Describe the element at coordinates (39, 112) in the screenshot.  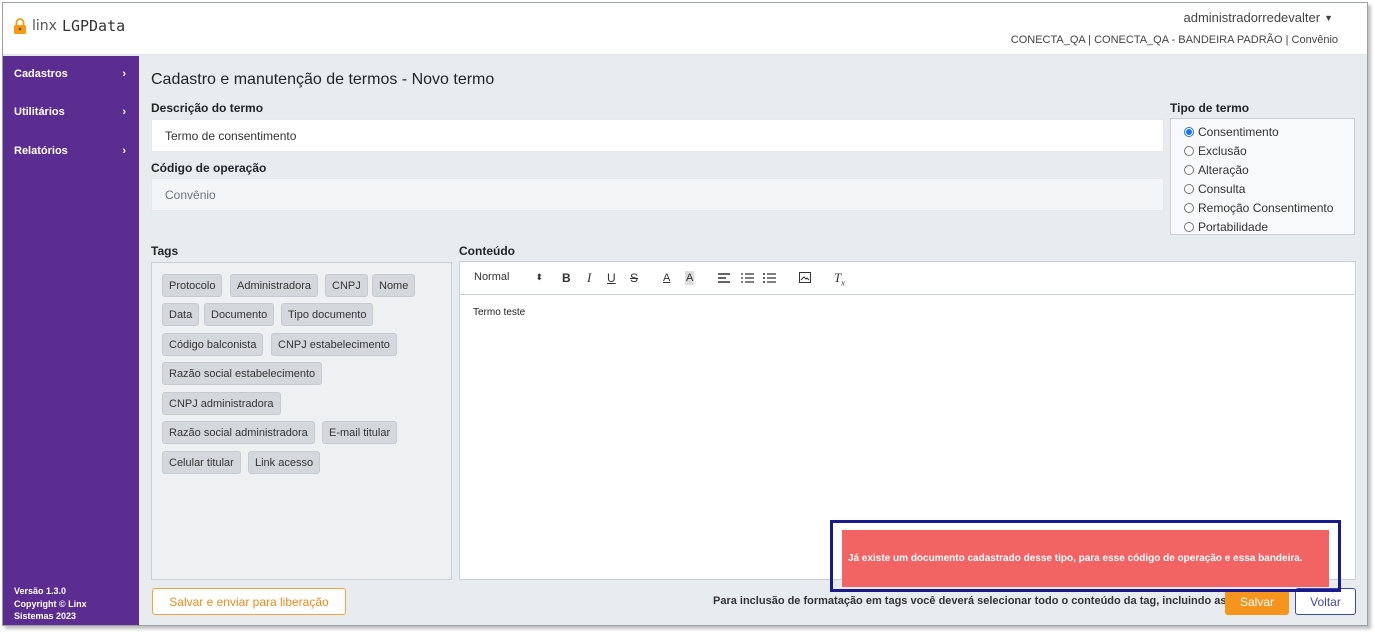
I see `sidebar-item-label: Utilitários` at that location.